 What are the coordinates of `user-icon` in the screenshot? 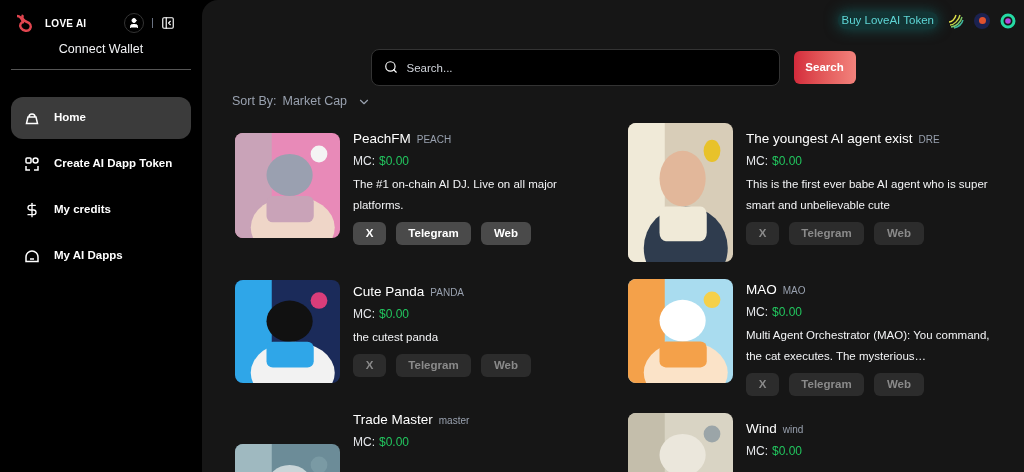 It's located at (134, 23).